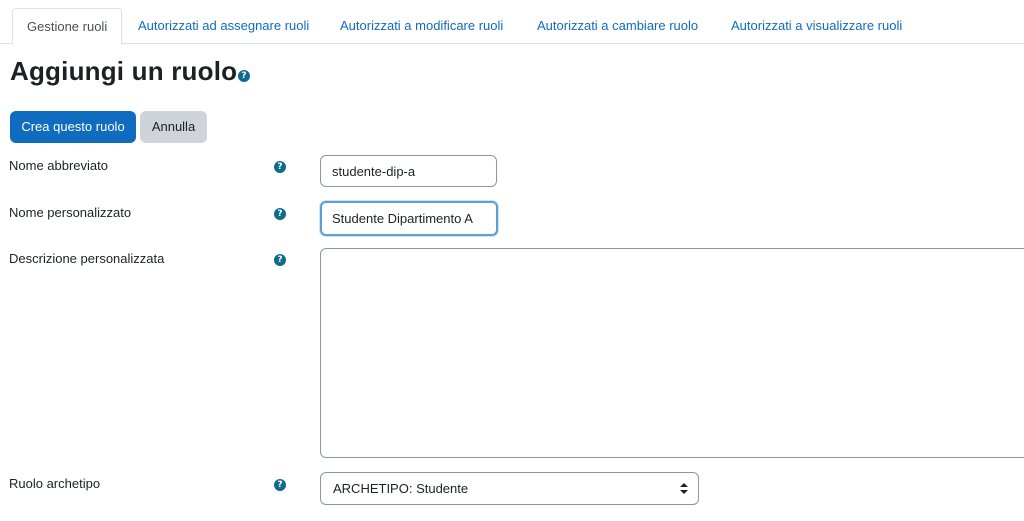  Describe the element at coordinates (124, 71) in the screenshot. I see `page-title: Aggiungi un ruolo` at that location.